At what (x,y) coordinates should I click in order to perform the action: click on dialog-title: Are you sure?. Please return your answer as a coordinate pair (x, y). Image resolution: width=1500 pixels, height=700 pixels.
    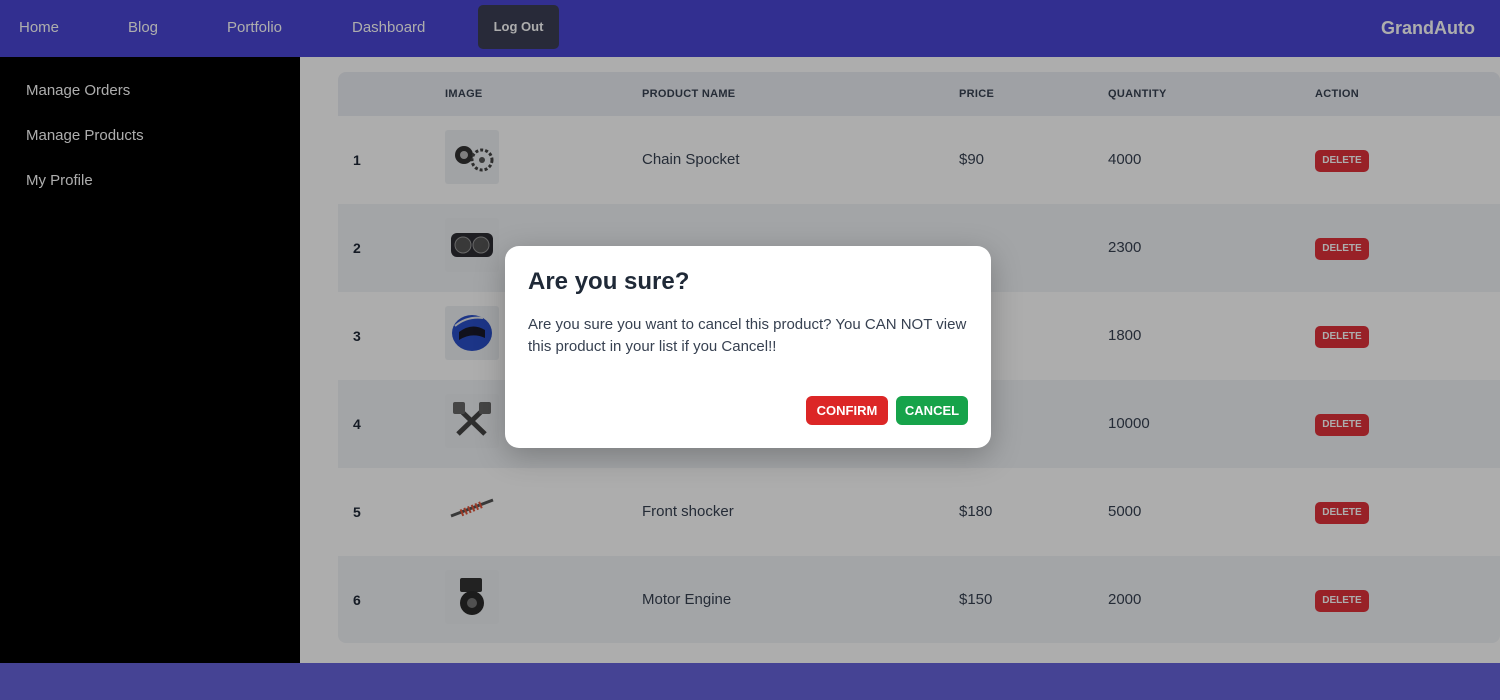
    Looking at the image, I should click on (609, 281).